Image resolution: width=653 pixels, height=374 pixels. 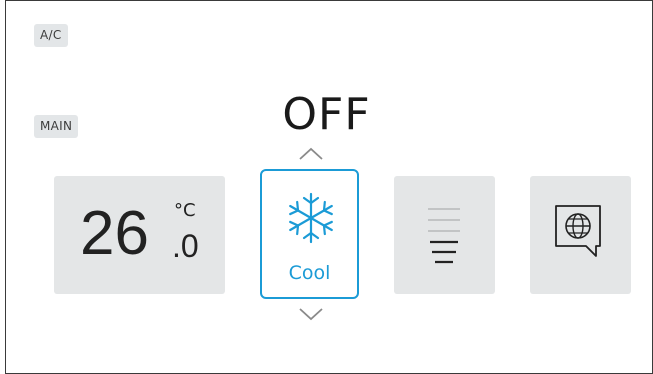 What do you see at coordinates (311, 314) in the screenshot?
I see `chevron-down-icon` at bounding box center [311, 314].